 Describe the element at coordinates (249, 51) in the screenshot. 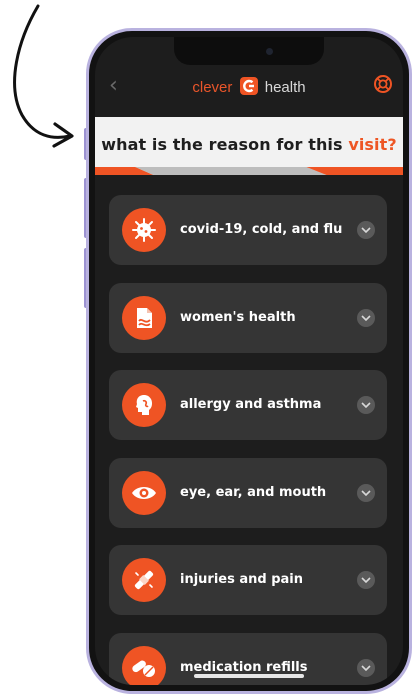

I see `notch` at that location.